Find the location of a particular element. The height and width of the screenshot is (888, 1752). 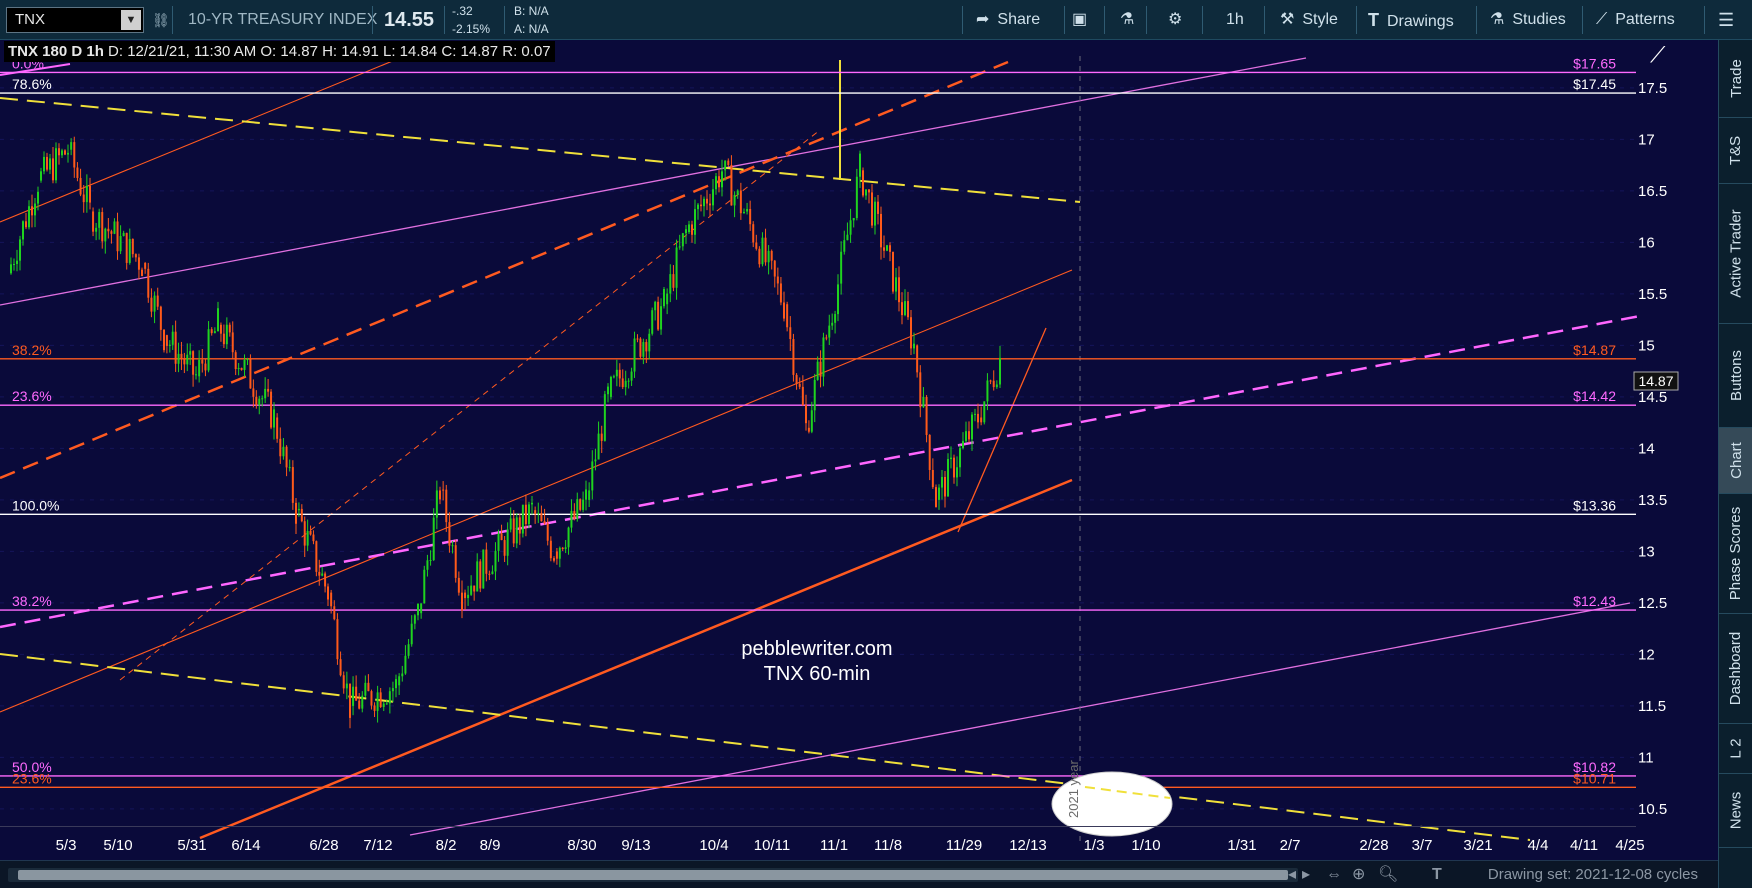

y-tick-label: 16 is located at coordinates (1646, 242).